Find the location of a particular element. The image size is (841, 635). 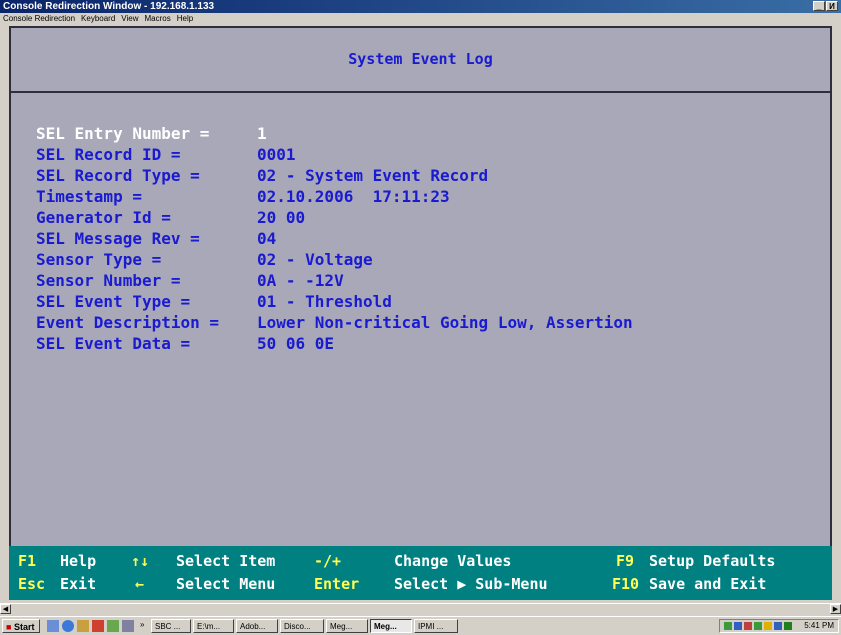

system-tray: 5:41 PM is located at coordinates (779, 626).